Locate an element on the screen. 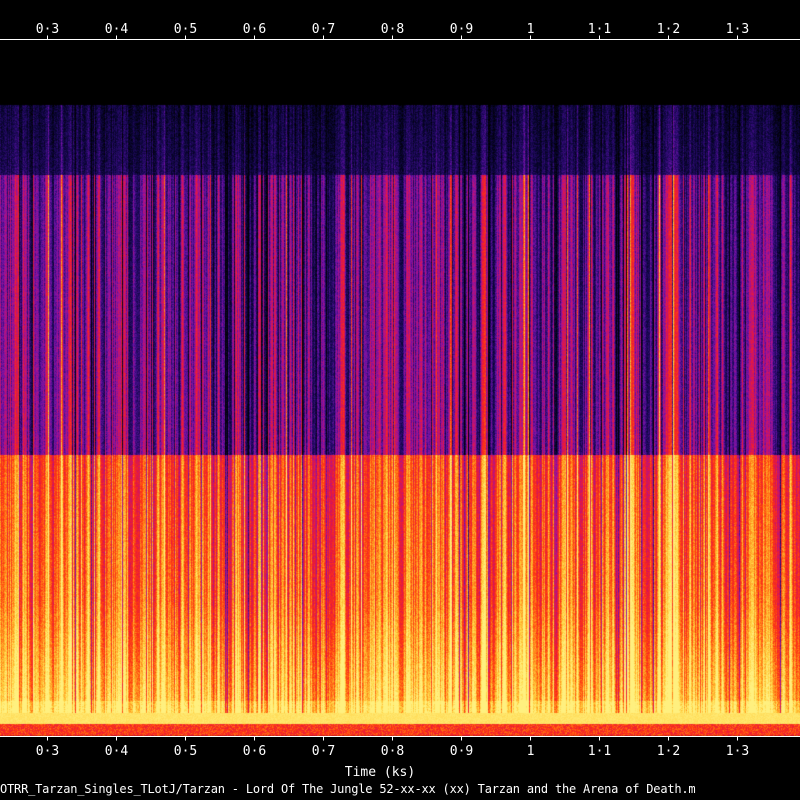 Image resolution: width=800 pixels, height=800 pixels. bottom-tick-label: 0·3 is located at coordinates (47, 751).